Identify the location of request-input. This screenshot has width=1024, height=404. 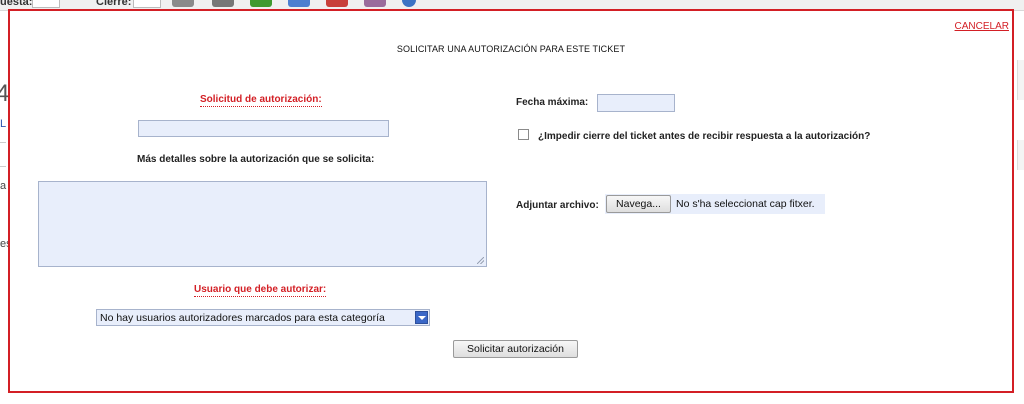
(263, 128).